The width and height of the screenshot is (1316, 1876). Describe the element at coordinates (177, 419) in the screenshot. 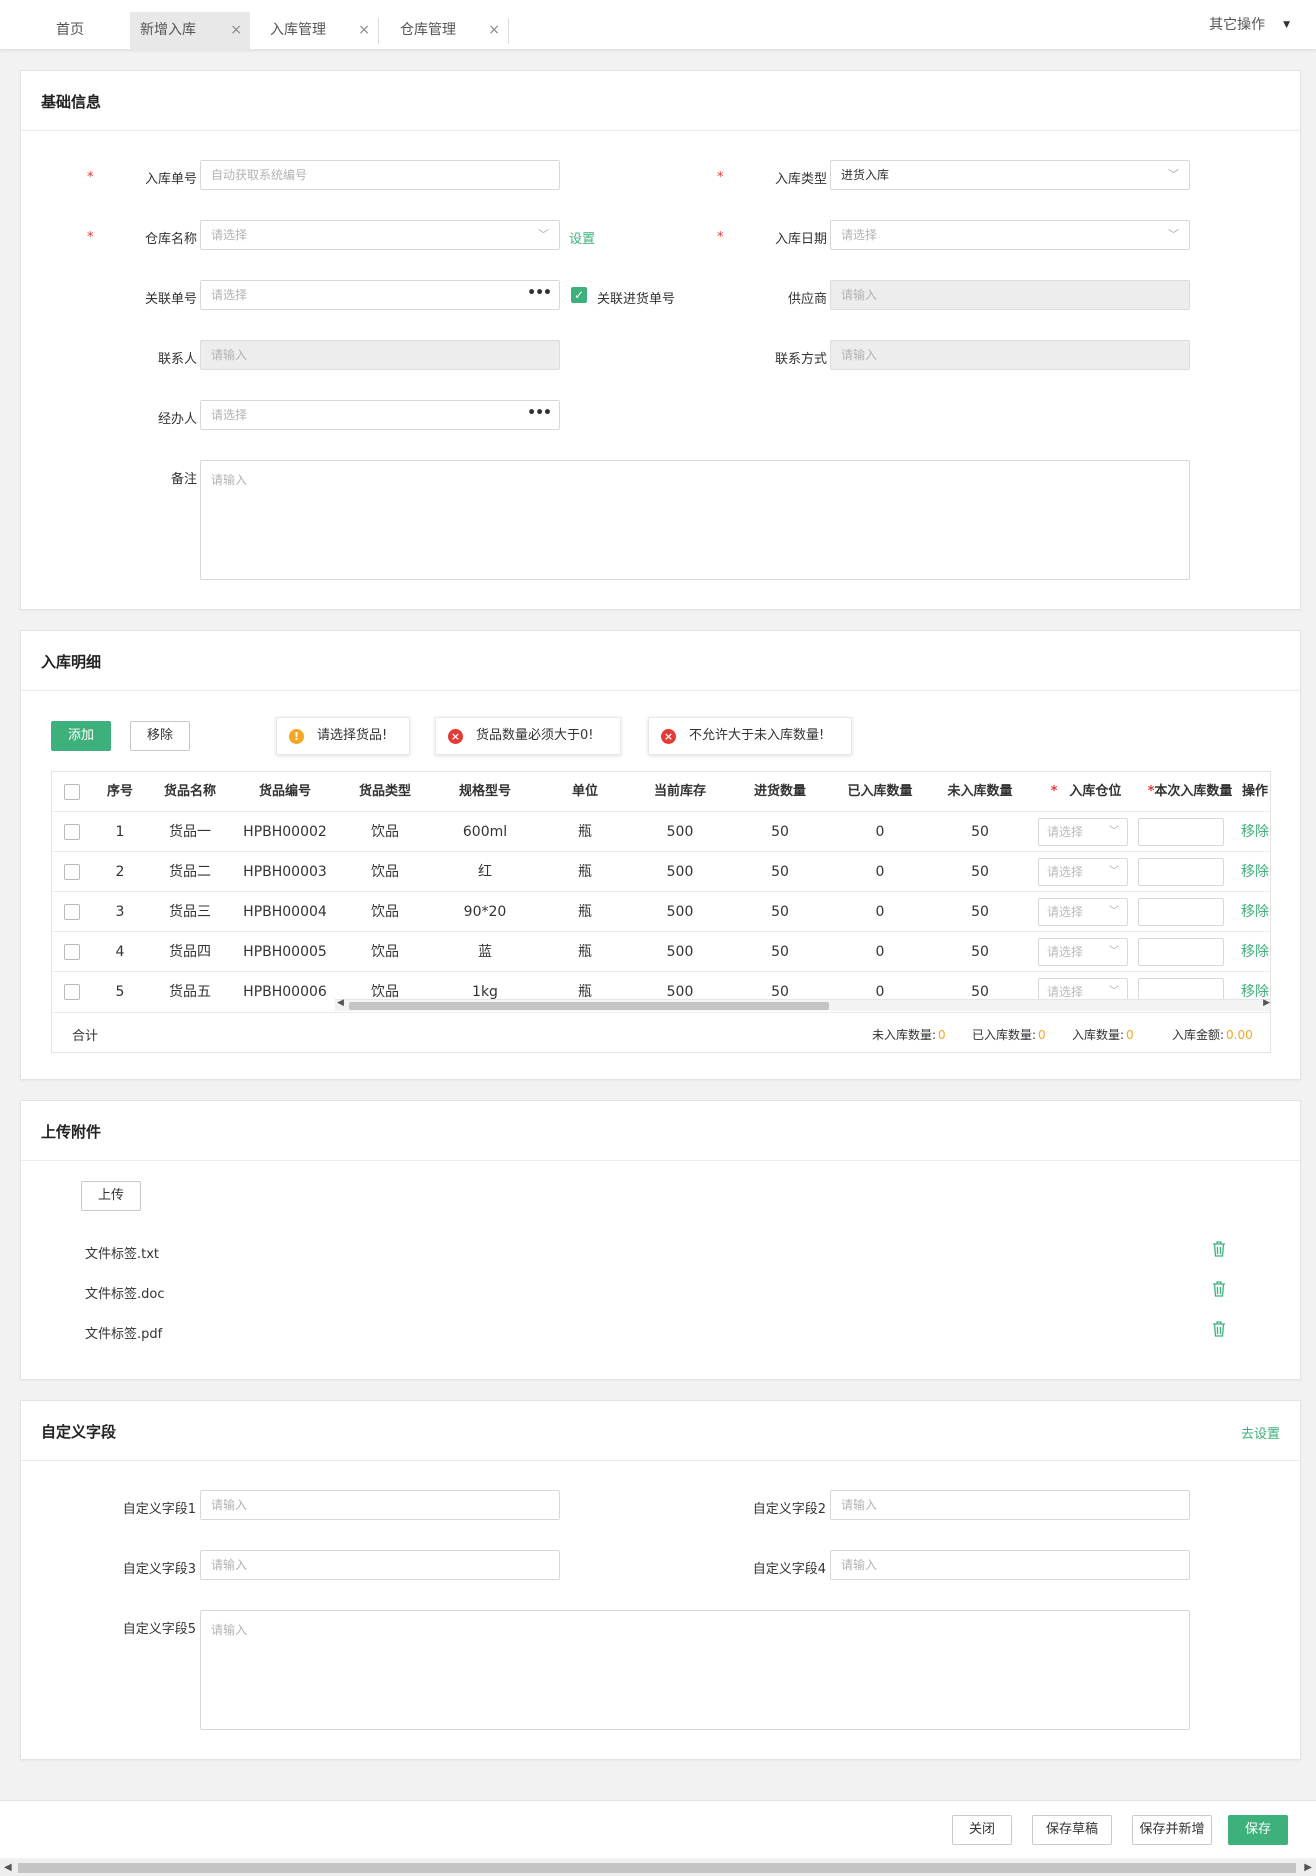

I see `handler-label: 经办人` at that location.